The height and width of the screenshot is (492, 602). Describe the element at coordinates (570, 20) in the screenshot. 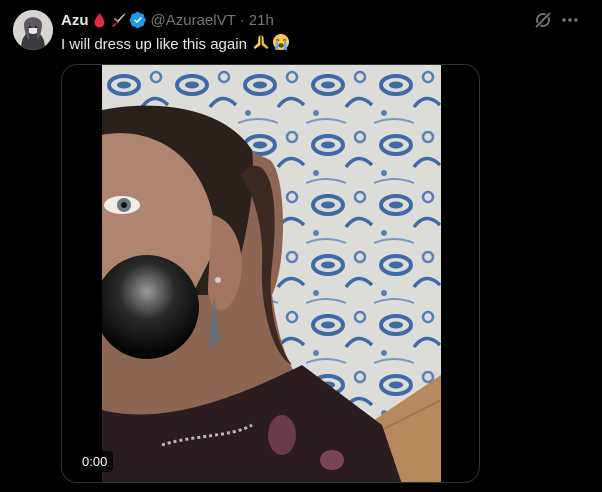

I see `more-options-icon` at that location.